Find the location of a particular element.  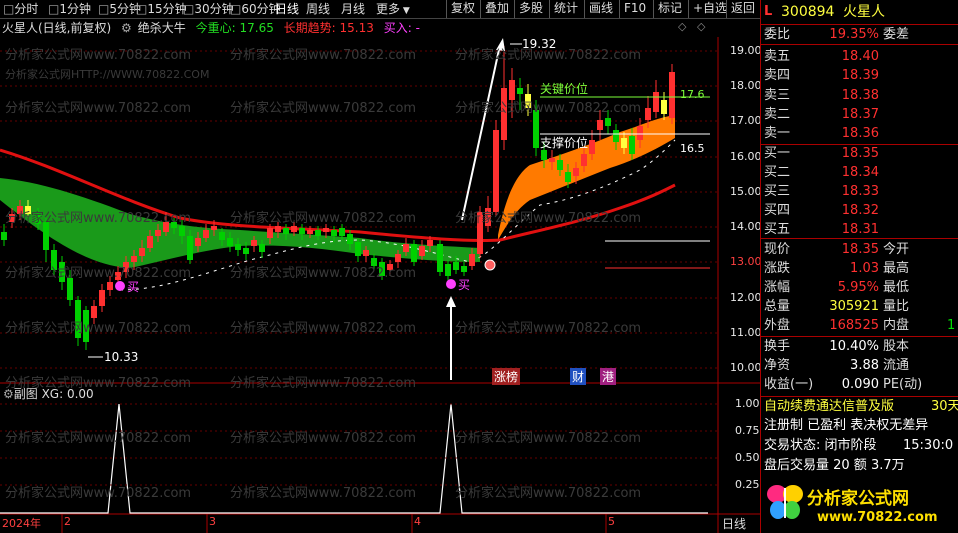

key-price-value: 17.6 is located at coordinates (692, 94).